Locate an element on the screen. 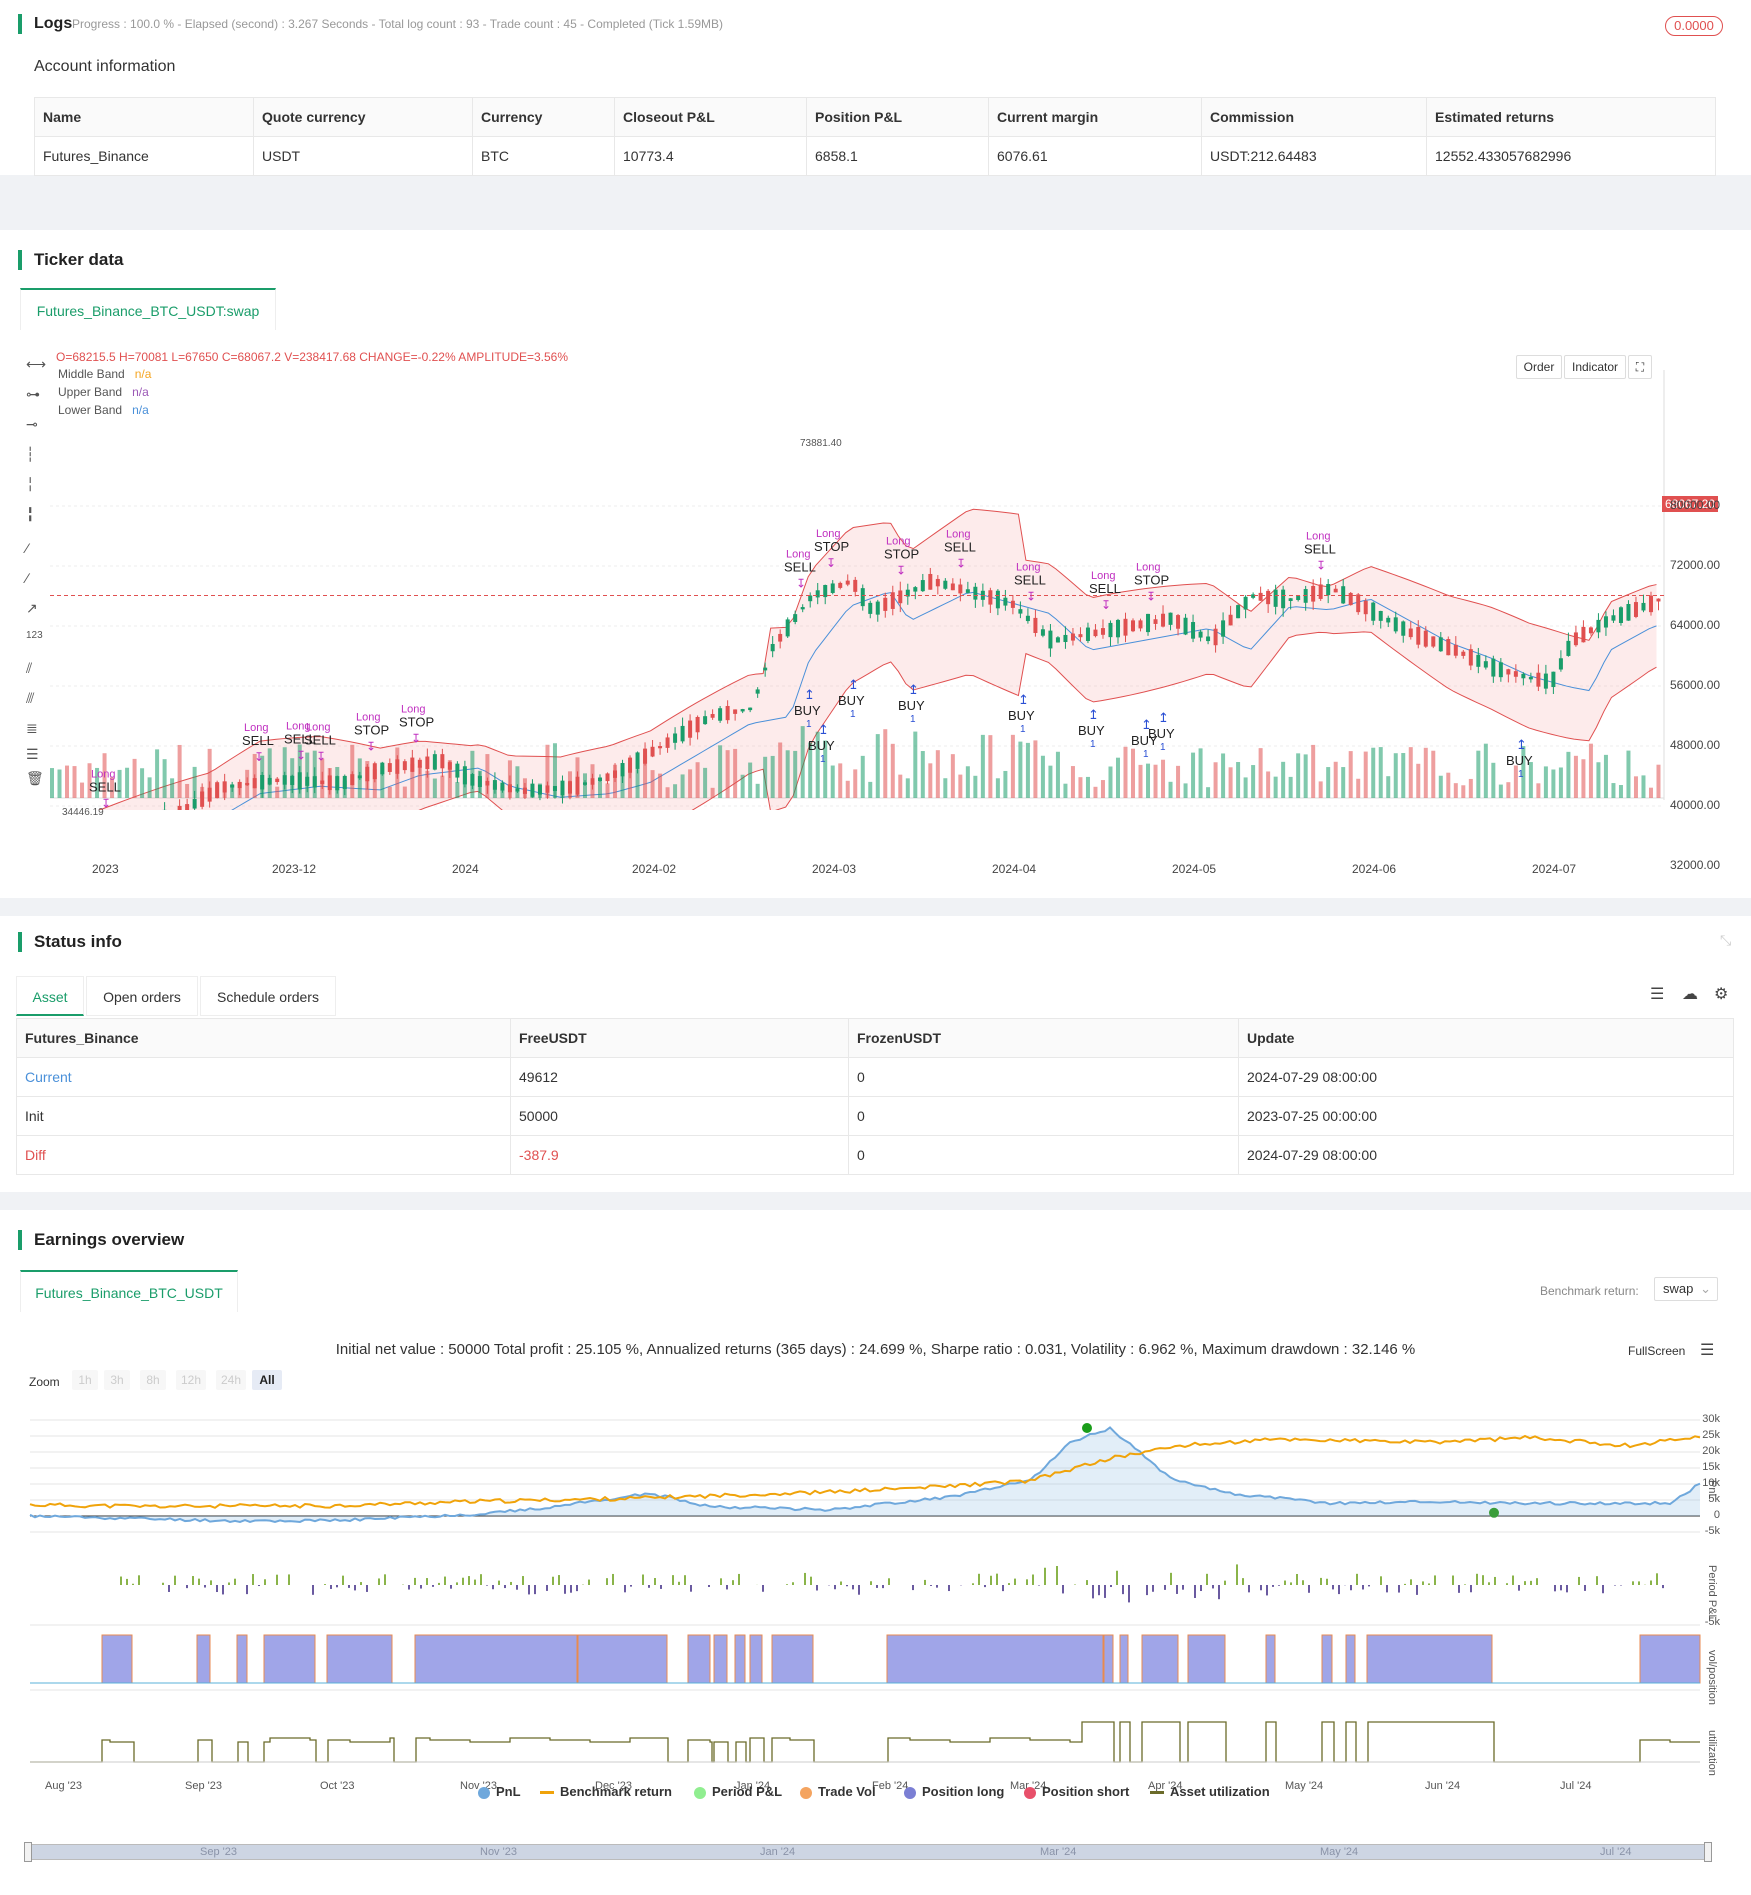 The height and width of the screenshot is (1895, 1751). navigator-scrollbar is located at coordinates (869, 1852).